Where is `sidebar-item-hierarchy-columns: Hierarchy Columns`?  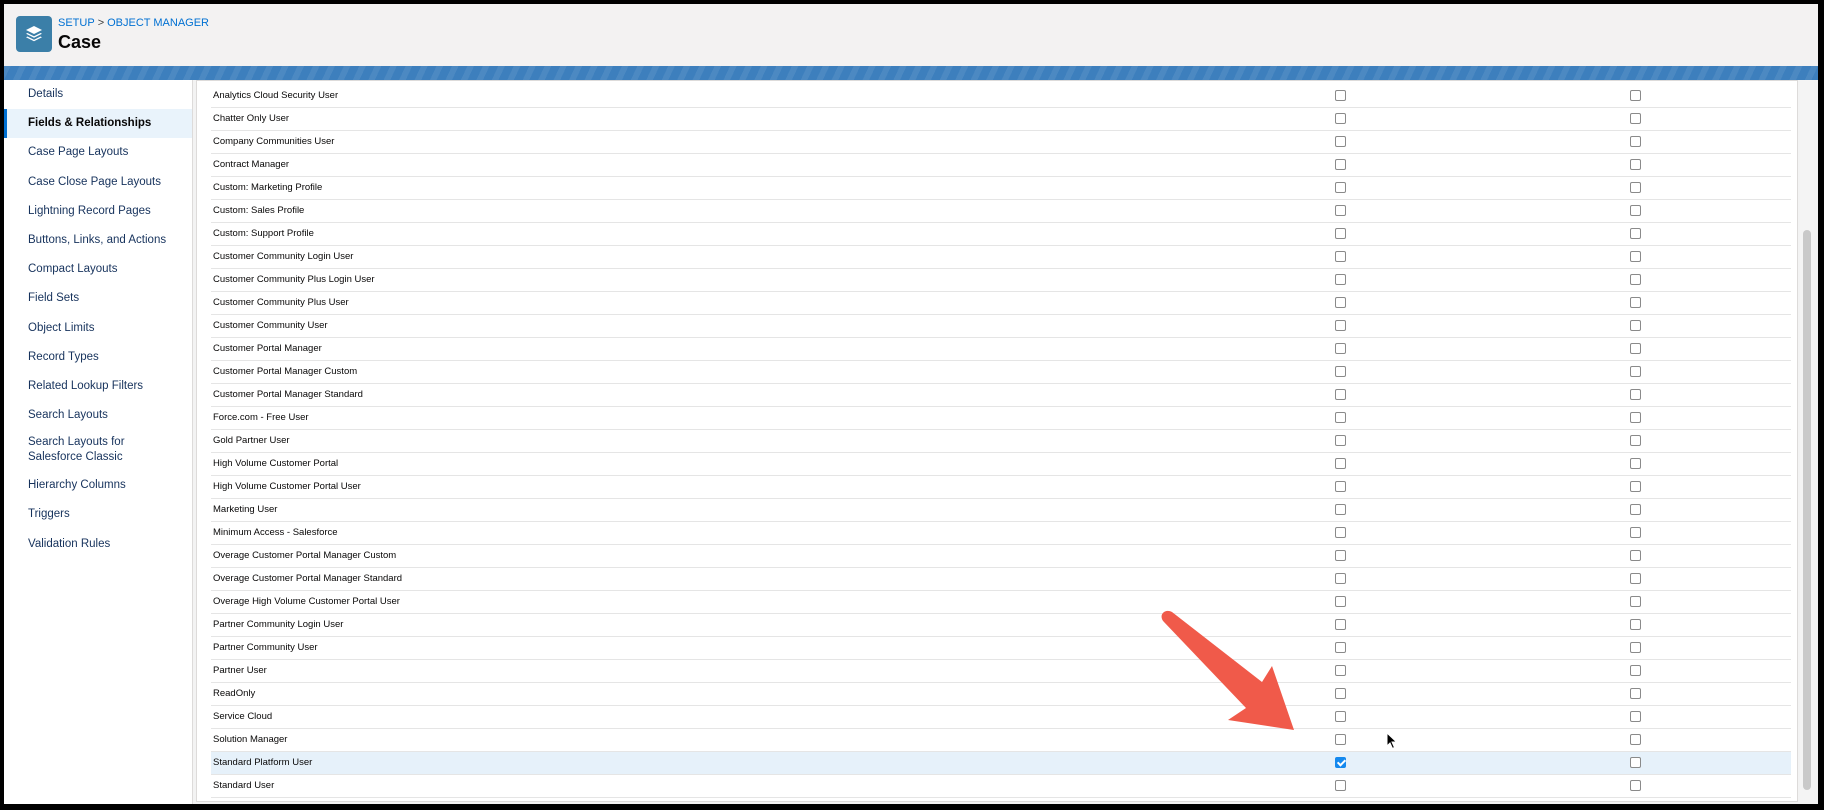
sidebar-item-hierarchy-columns: Hierarchy Columns is located at coordinates (98, 485).